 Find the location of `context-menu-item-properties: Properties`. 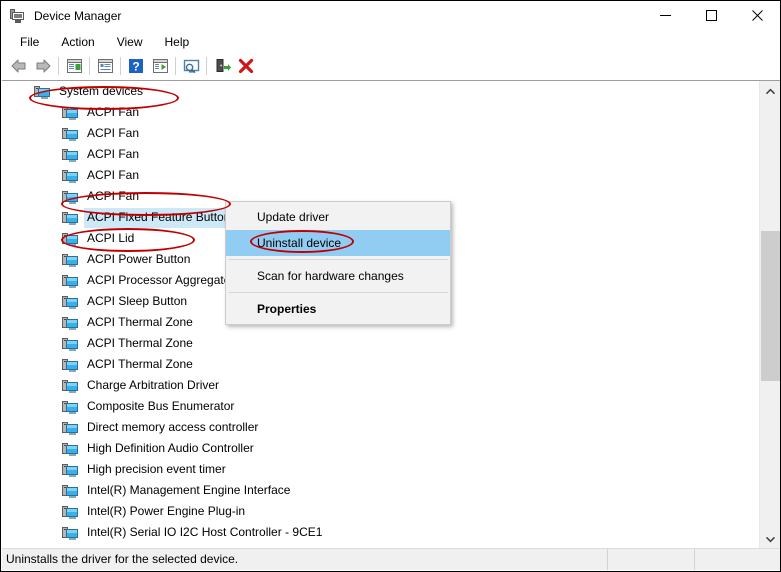

context-menu-item-properties: Properties is located at coordinates (338, 309).